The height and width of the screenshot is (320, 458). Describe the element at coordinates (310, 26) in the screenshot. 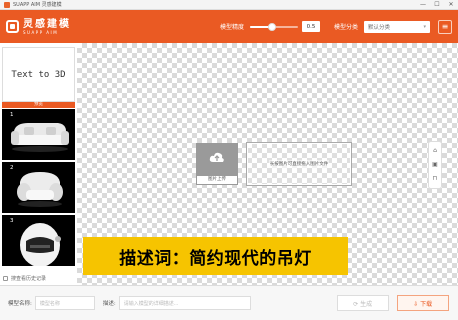

I see `precision-value-input: 0.5` at that location.